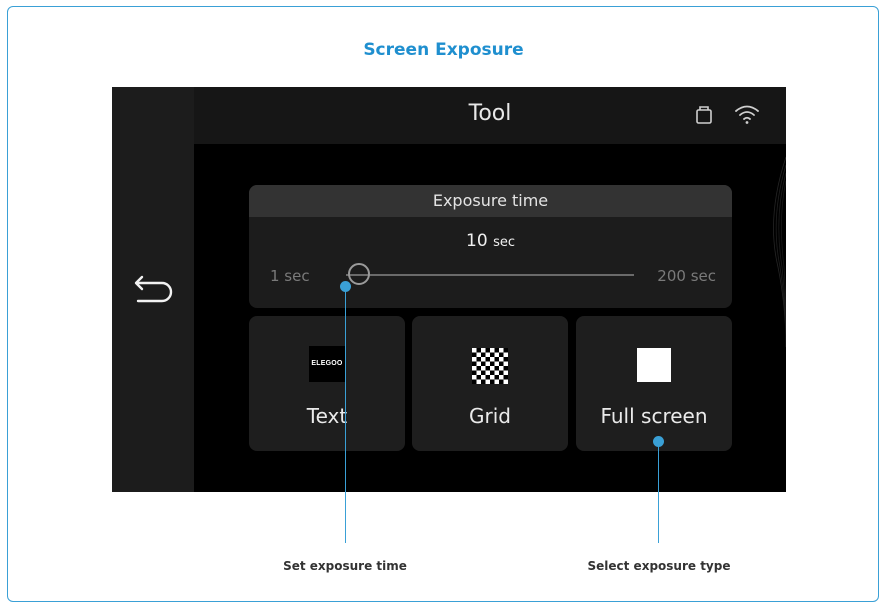  I want to click on back-arrow-icon, so click(153, 289).